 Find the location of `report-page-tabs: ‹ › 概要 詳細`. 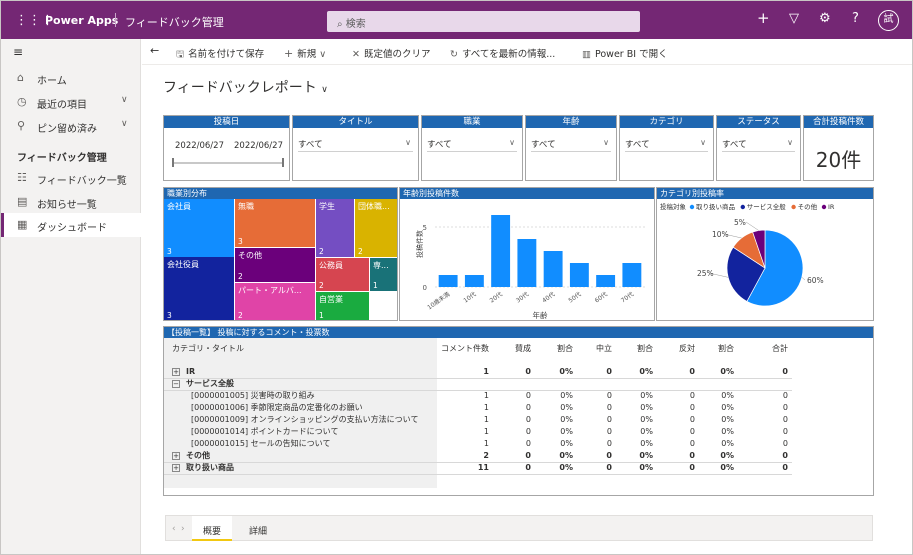

report-page-tabs: ‹ › 概要 詳細 is located at coordinates (519, 528).